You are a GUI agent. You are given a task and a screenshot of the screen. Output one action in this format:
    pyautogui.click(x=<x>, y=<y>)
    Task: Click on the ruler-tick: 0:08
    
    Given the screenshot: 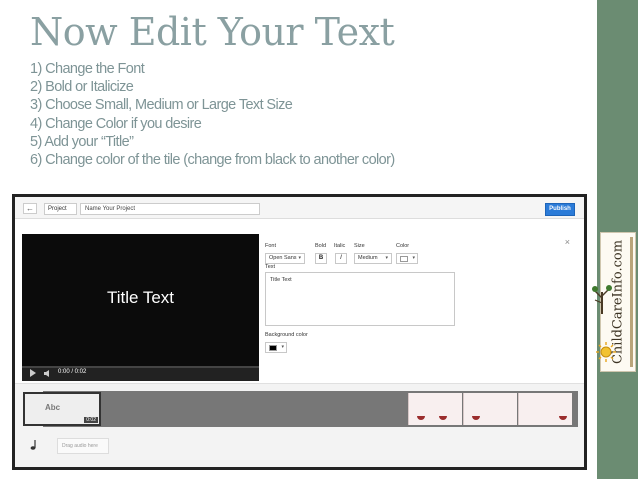 What is the action you would take?
    pyautogui.click(x=305, y=468)
    